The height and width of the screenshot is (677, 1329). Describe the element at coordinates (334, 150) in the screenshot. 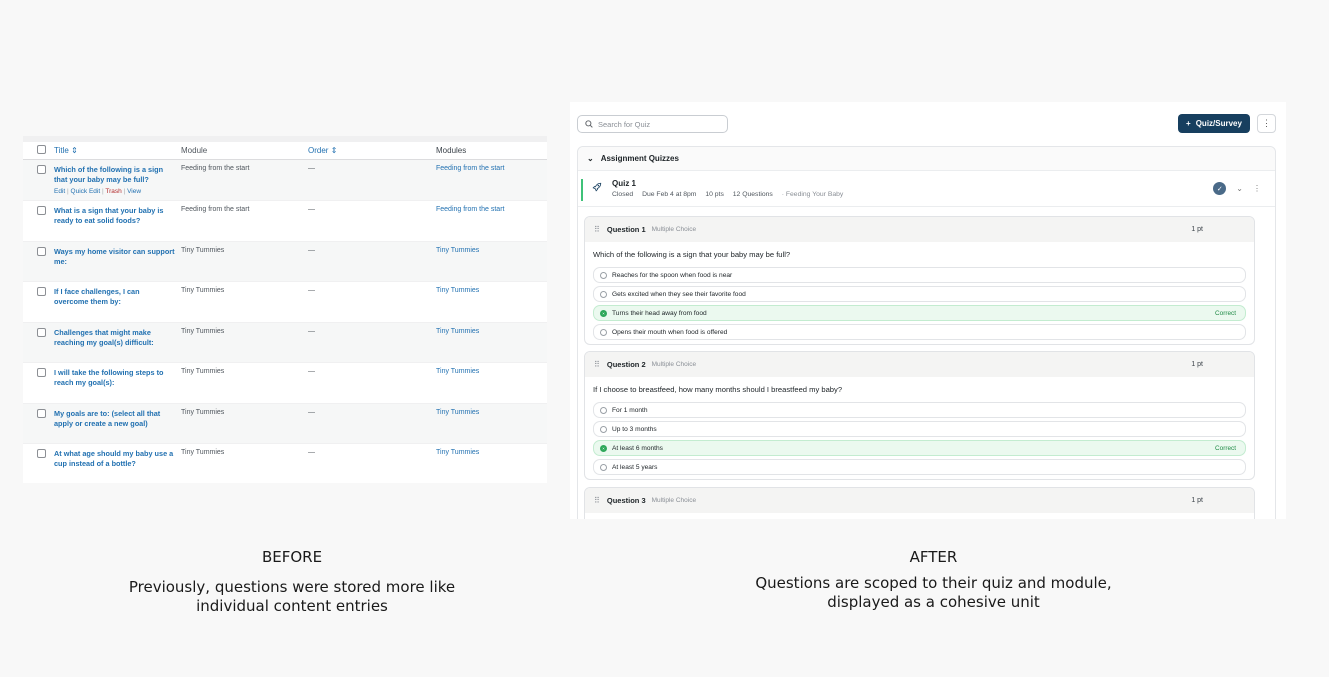

I see `sort-icon: ⇕` at that location.